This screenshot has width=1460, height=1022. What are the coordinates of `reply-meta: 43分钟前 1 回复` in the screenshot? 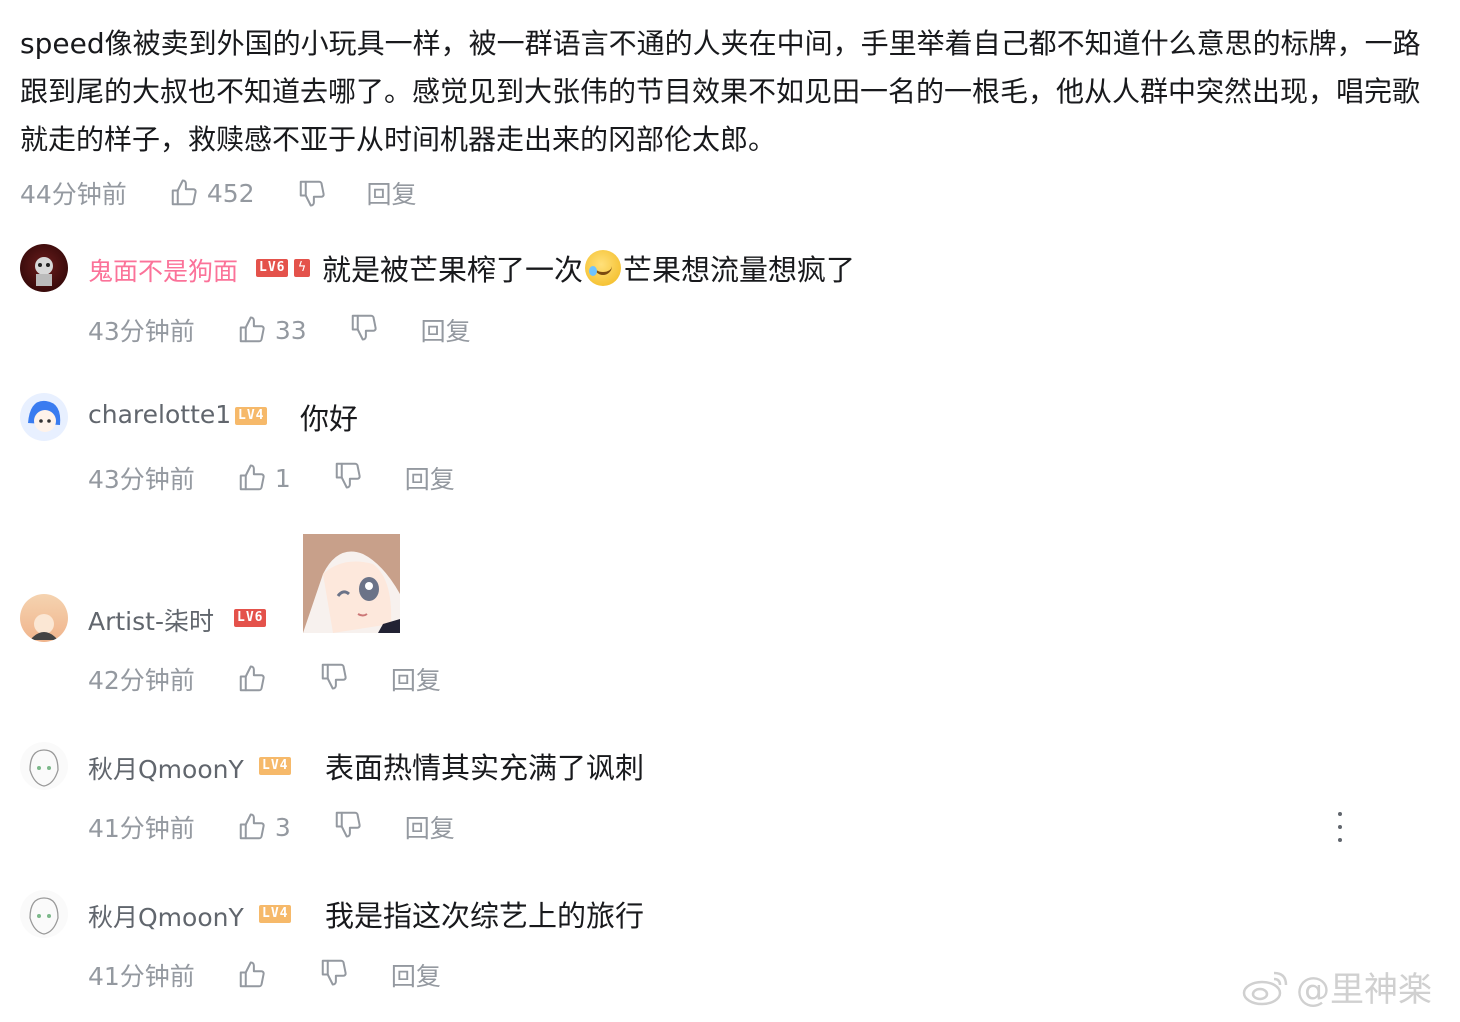 It's located at (271, 478).